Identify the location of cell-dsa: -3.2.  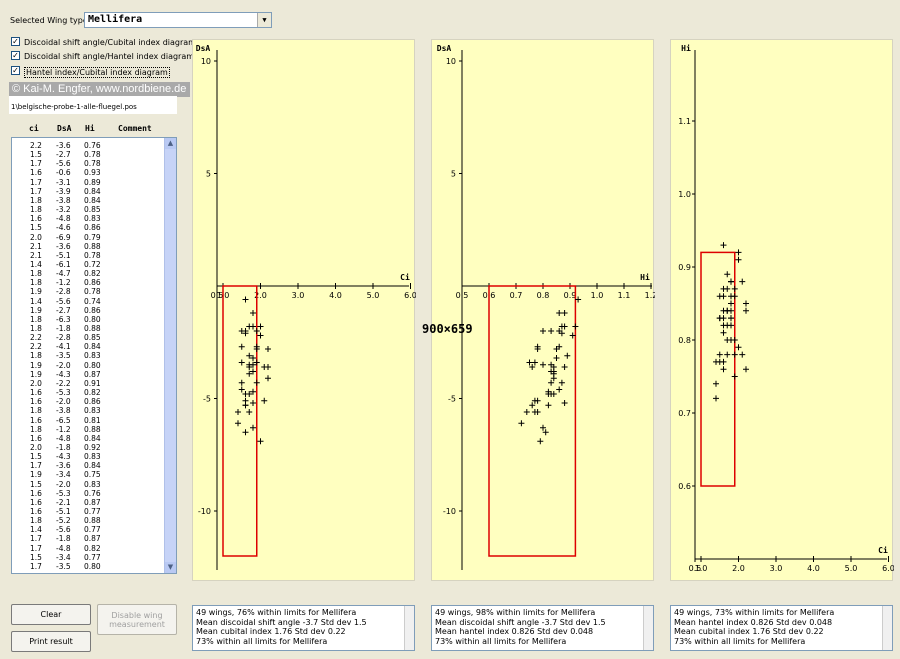
(63, 210).